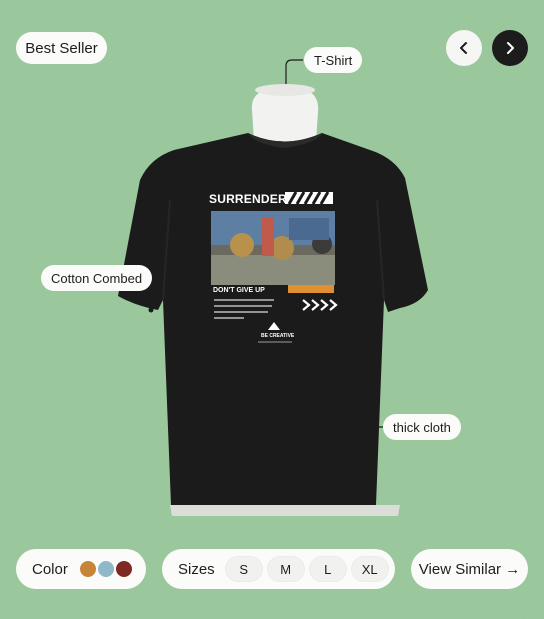  What do you see at coordinates (369, 569) in the screenshot?
I see `size-option-xl: XL` at bounding box center [369, 569].